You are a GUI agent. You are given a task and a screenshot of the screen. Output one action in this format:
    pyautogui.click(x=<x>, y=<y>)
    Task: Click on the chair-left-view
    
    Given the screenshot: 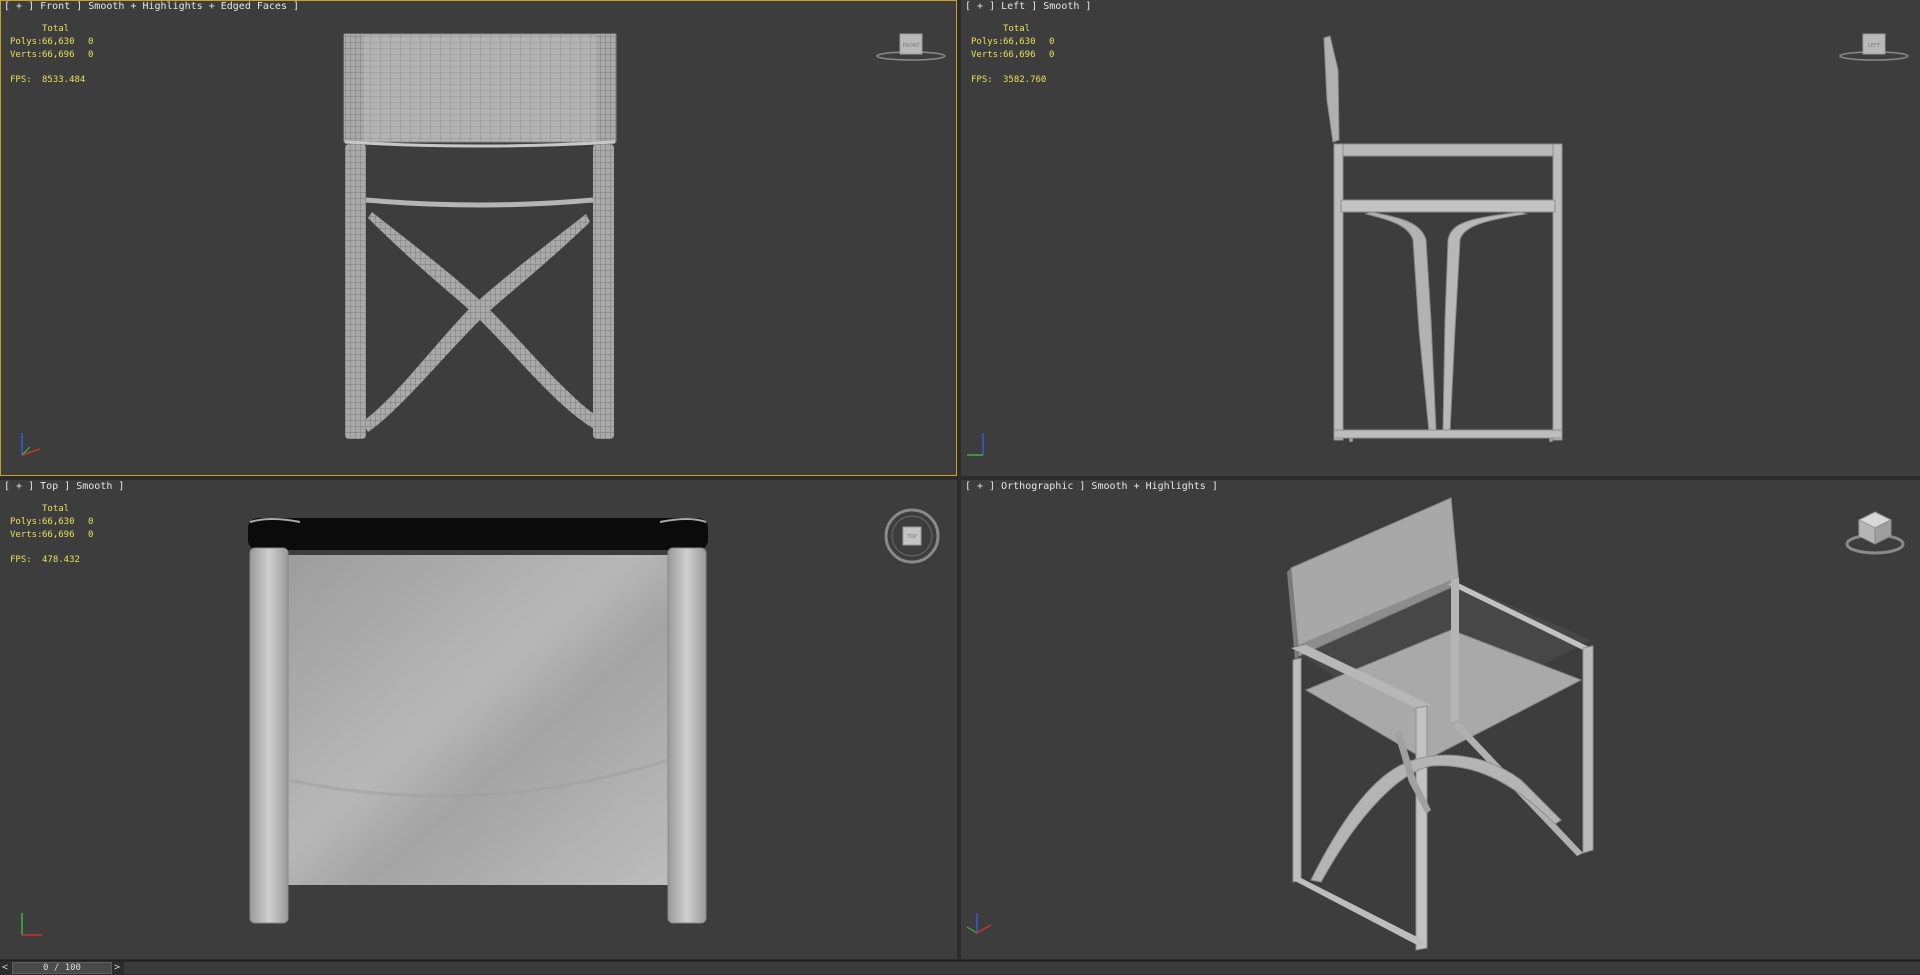 What is the action you would take?
    pyautogui.click(x=1443, y=238)
    